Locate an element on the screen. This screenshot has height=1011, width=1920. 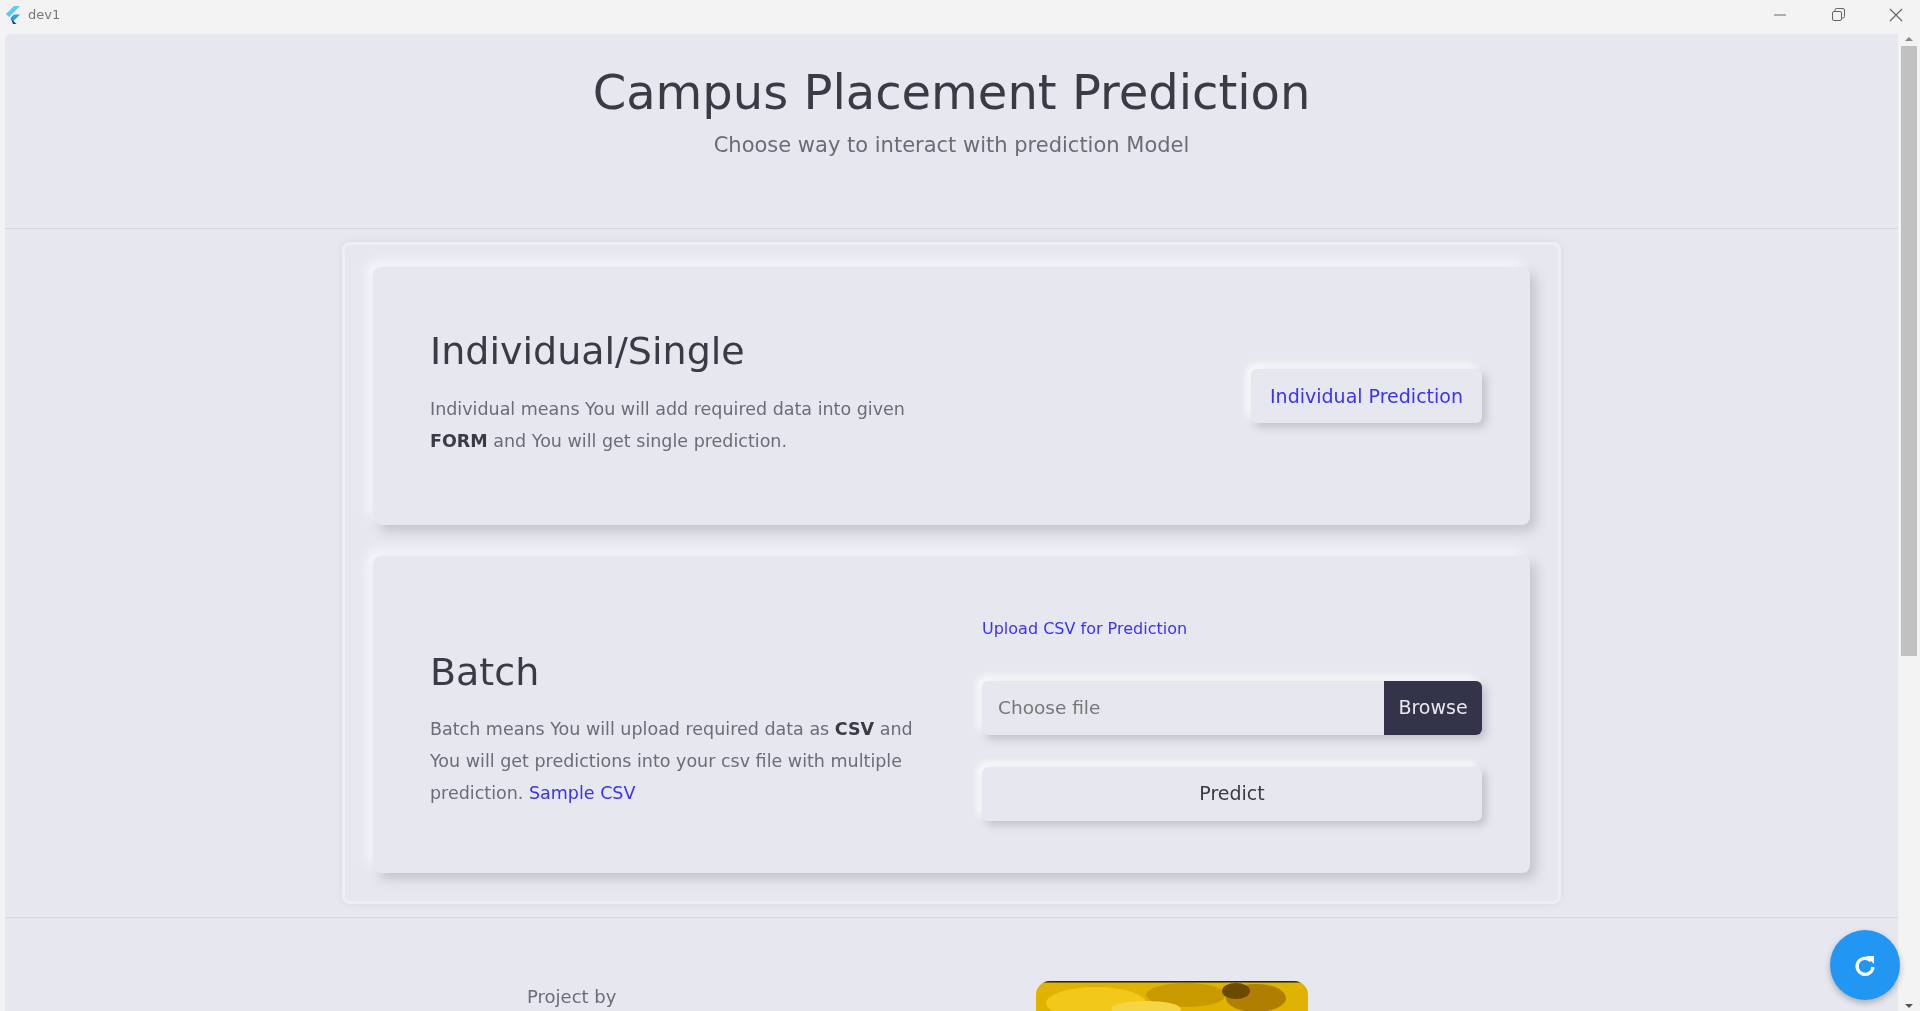
predict-button: Predict is located at coordinates (1232, 793).